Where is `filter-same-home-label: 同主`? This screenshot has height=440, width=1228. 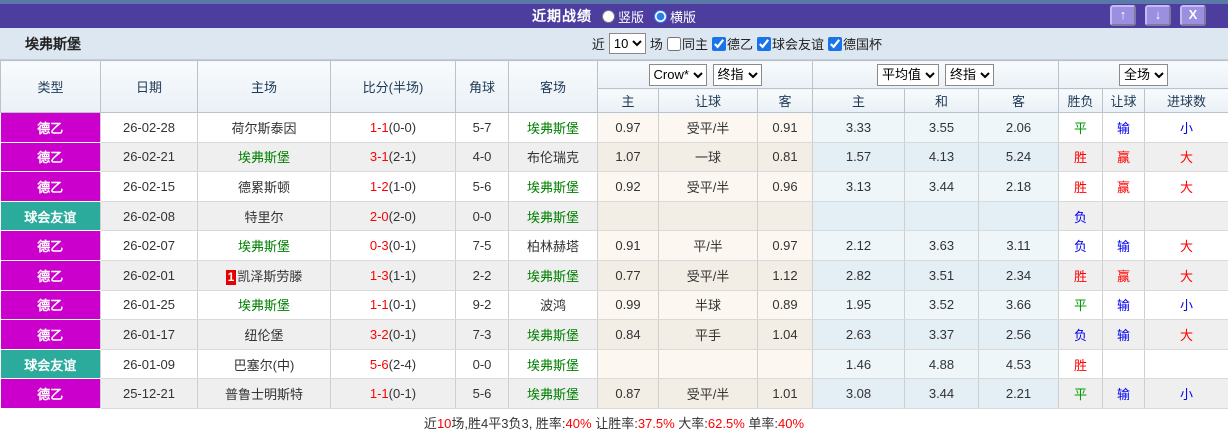
filter-same-home-label: 同主 is located at coordinates (694, 44).